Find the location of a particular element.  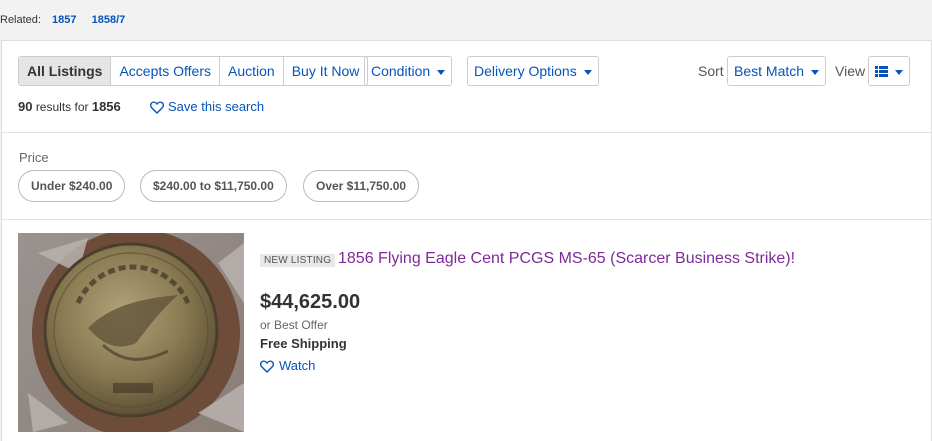

price-over-button: Over $11,750.00 is located at coordinates (361, 186).